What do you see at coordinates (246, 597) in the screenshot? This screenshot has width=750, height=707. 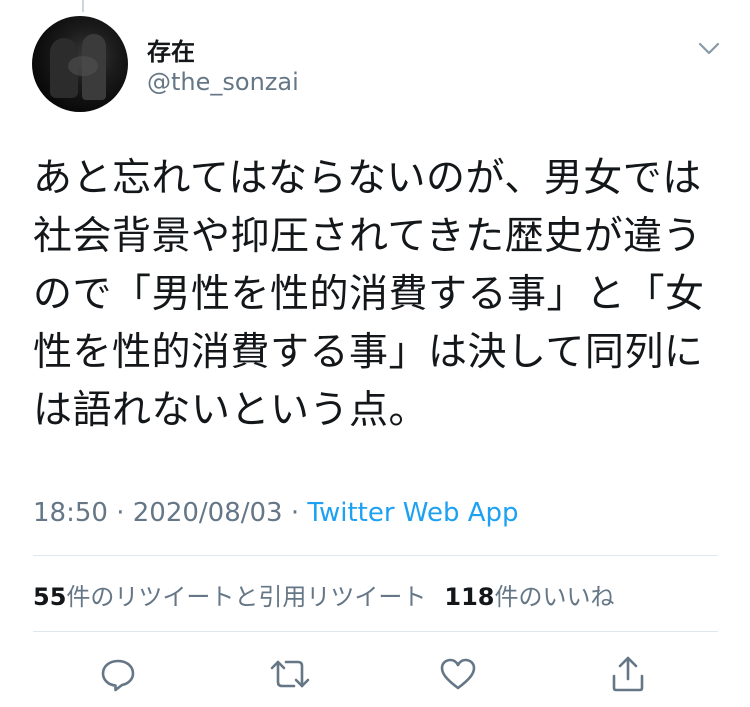 I see `retweets-label: 件のリツイートと引用リツイート` at bounding box center [246, 597].